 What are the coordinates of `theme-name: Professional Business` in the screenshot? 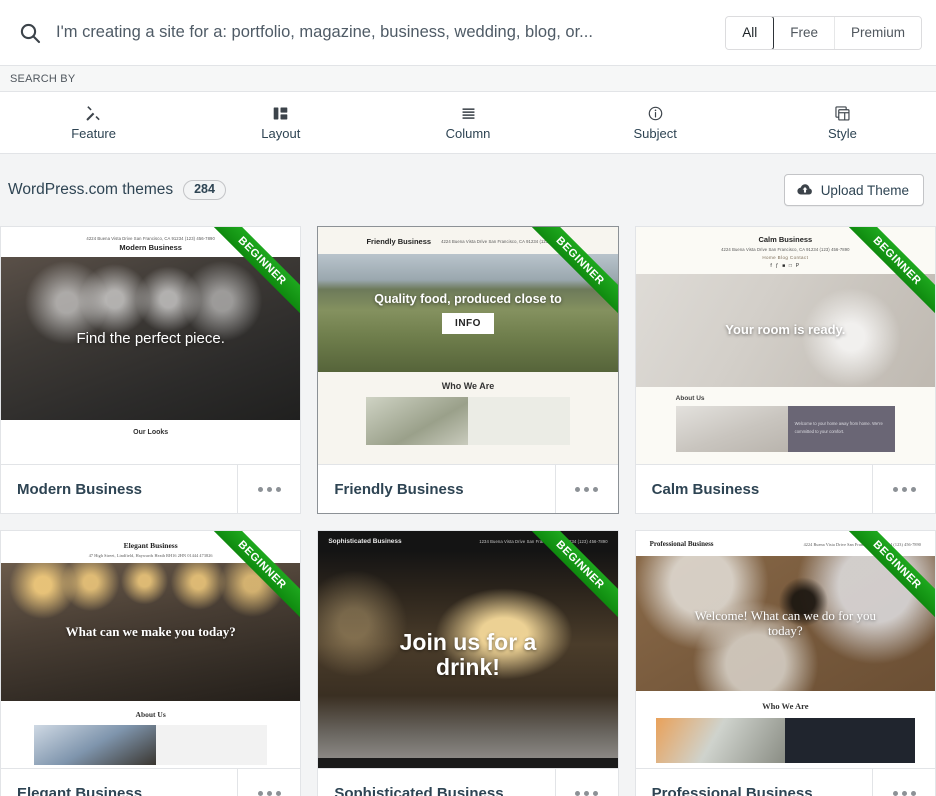 It's located at (732, 790).